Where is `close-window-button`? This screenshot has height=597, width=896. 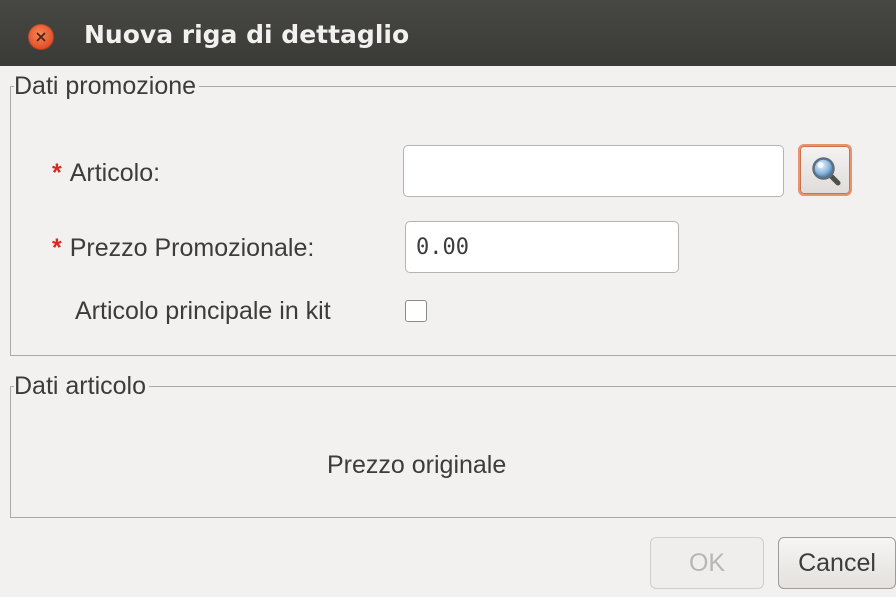
close-window-button is located at coordinates (41, 37).